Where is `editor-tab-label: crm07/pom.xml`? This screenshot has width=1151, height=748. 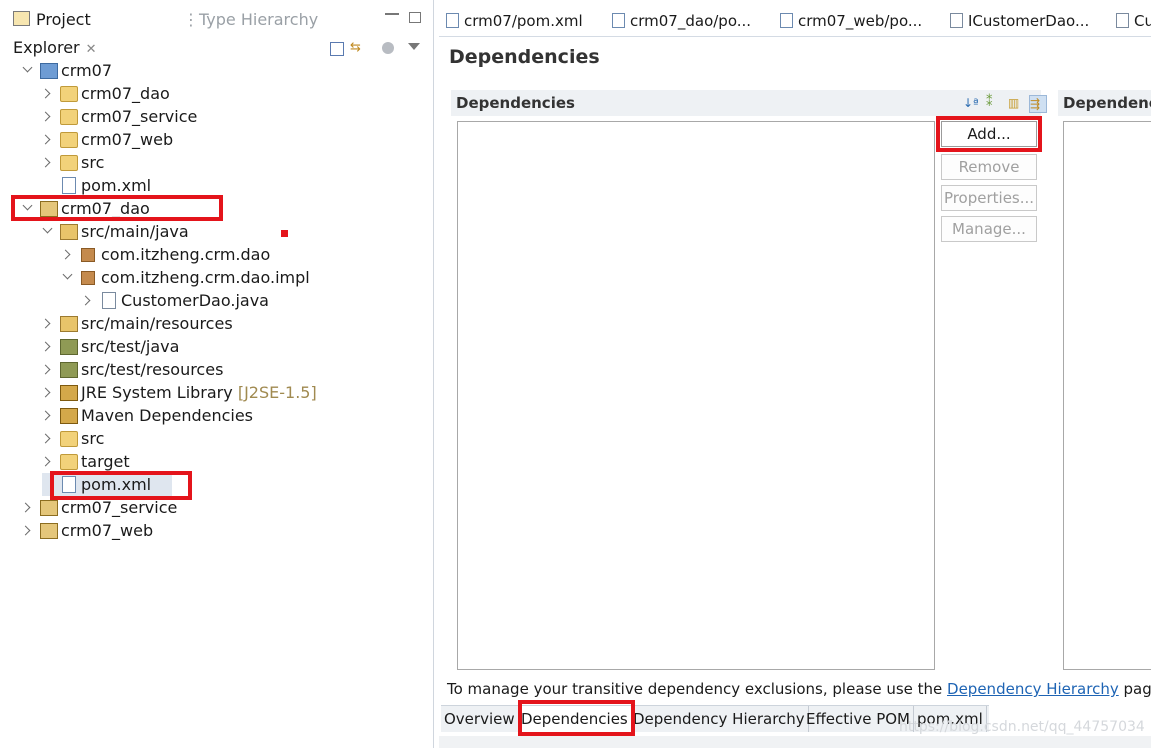 editor-tab-label: crm07/pom.xml is located at coordinates (523, 21).